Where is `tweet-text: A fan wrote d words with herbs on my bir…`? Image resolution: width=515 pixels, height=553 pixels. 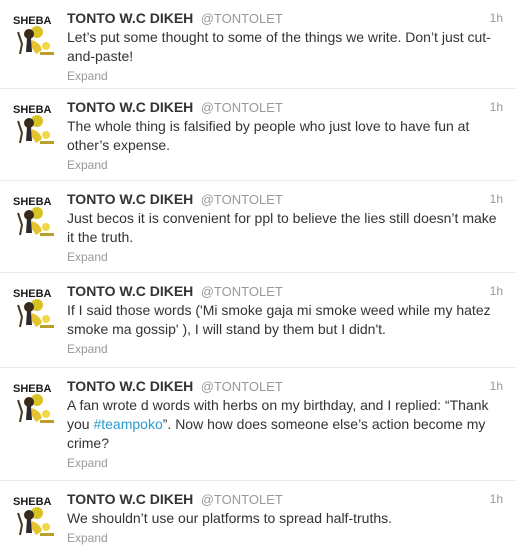
tweet-text: A fan wrote d words with herbs on my bir… is located at coordinates (278, 424).